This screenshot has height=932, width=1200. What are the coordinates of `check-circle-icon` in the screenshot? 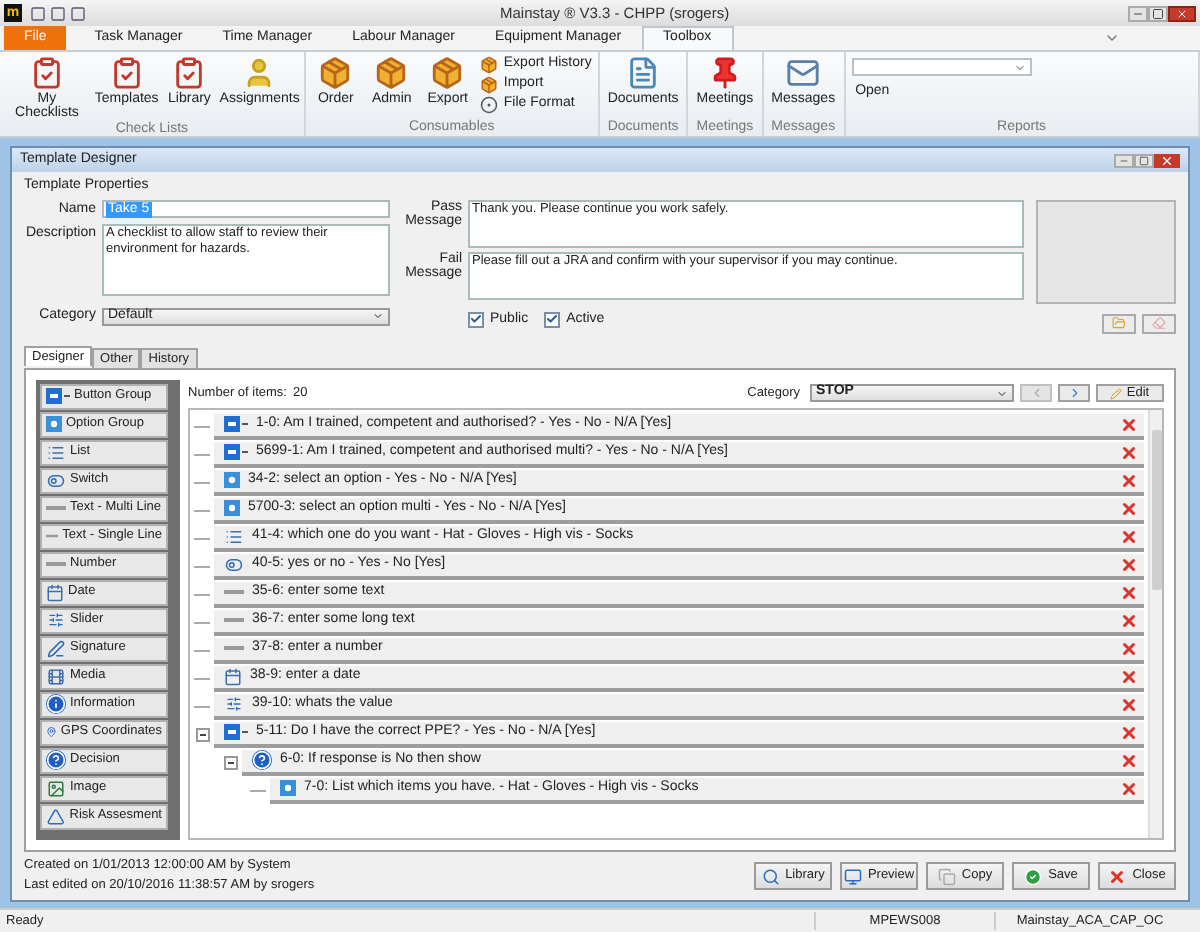 It's located at (1033, 876).